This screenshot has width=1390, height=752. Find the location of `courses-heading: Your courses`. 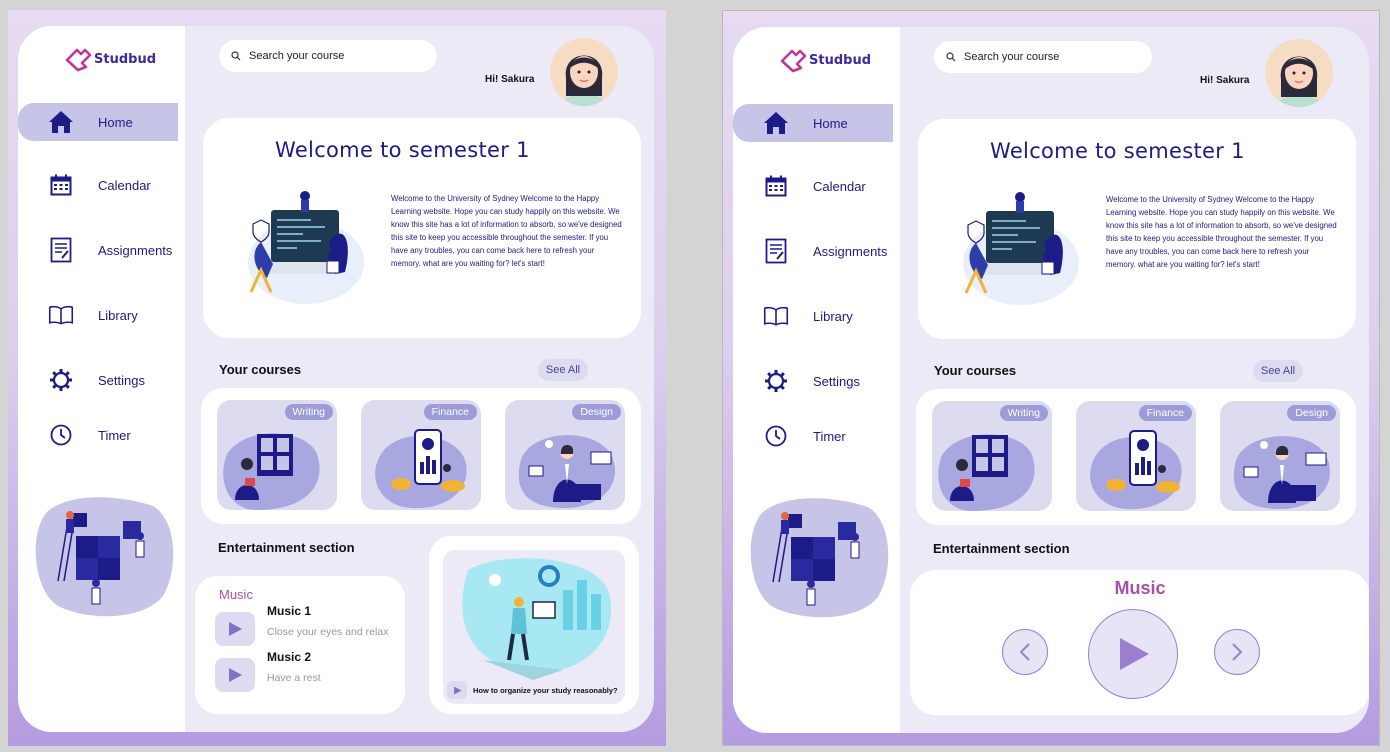

courses-heading: Your courses is located at coordinates (260, 369).